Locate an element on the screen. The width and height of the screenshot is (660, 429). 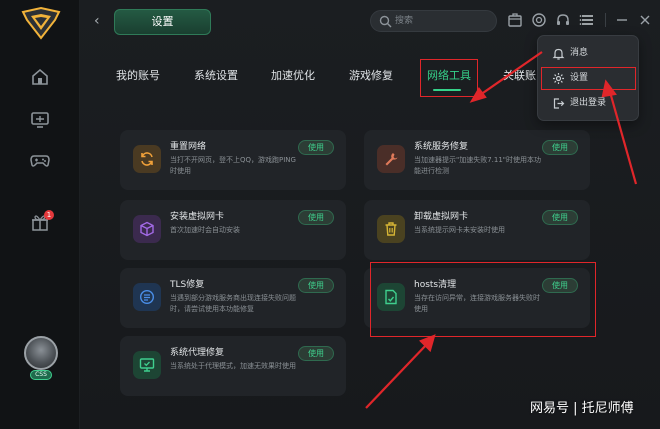
card-description: 当系统处于代理模式，加速无效果时使用 is located at coordinates (233, 366).